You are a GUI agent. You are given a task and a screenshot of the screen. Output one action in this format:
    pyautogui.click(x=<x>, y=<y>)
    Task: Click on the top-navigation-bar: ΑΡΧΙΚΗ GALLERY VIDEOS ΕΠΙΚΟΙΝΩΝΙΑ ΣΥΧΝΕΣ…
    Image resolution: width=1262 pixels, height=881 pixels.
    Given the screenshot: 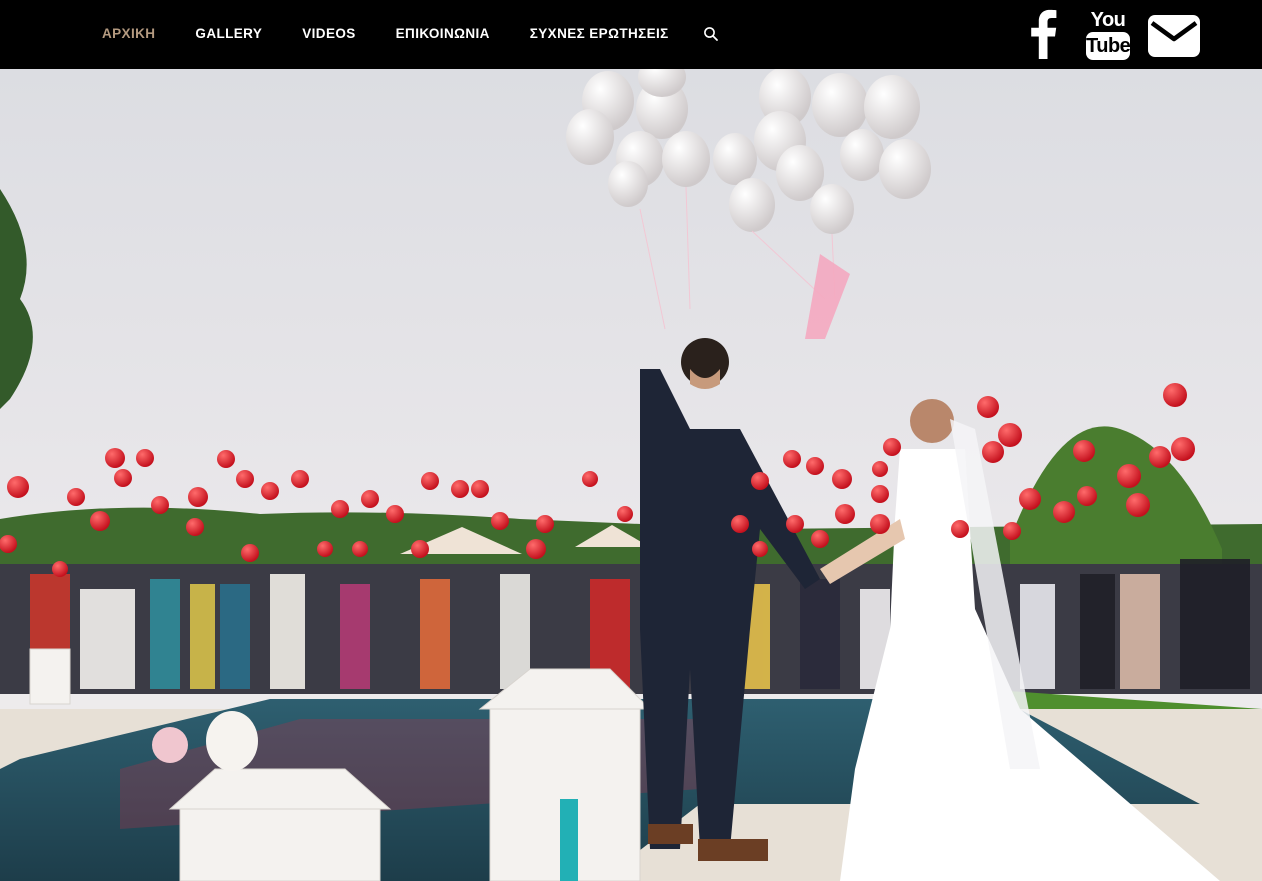 What is the action you would take?
    pyautogui.click(x=631, y=34)
    